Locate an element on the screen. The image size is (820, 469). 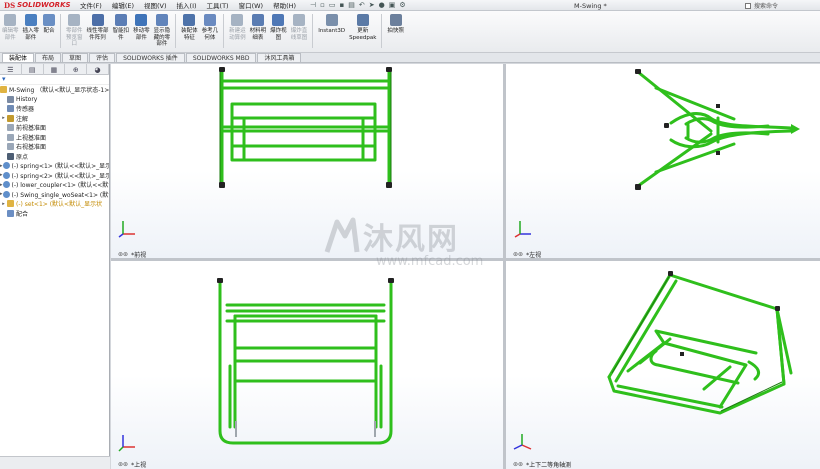
select-arrow-icon: ➤ is located at coordinates (372, 5).